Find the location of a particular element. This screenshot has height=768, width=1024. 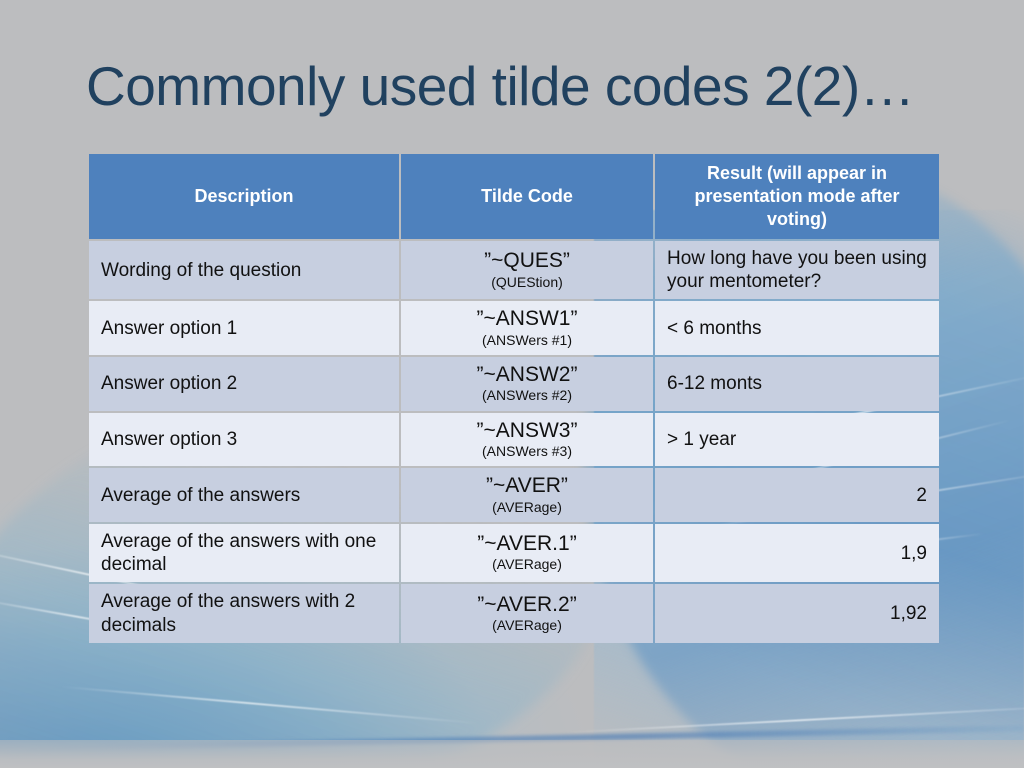

cell-tilde-code: ”~AVER.1” (AVERage) is located at coordinates (527, 553).